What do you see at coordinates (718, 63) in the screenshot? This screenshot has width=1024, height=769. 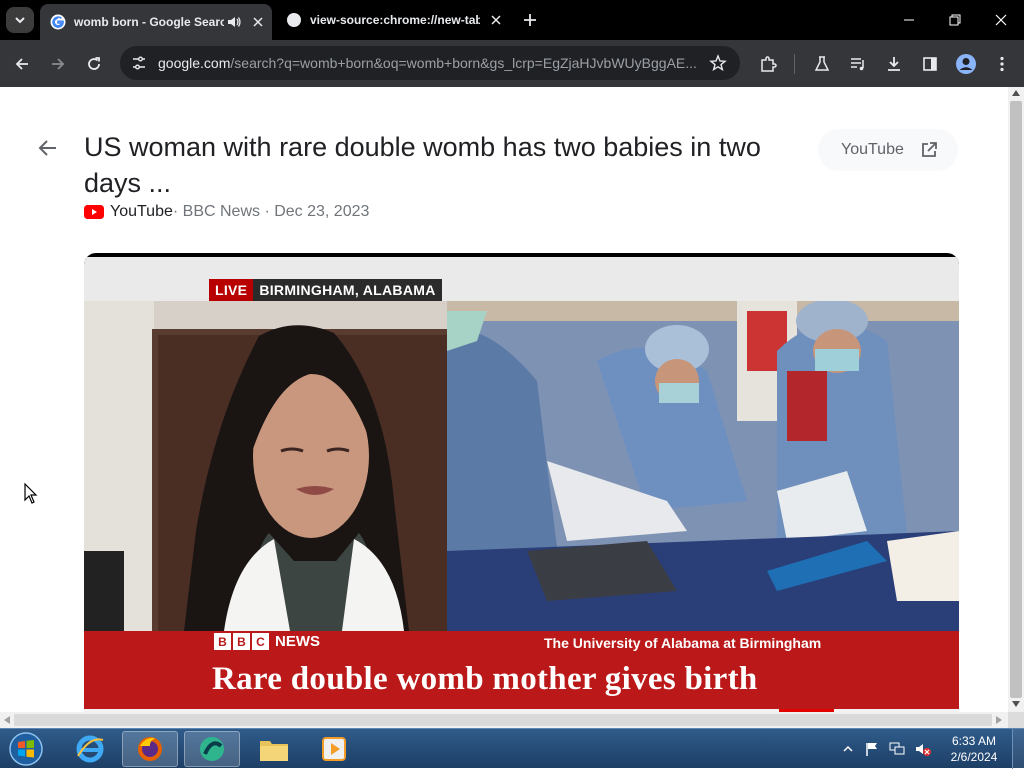 I see `star-icon` at bounding box center [718, 63].